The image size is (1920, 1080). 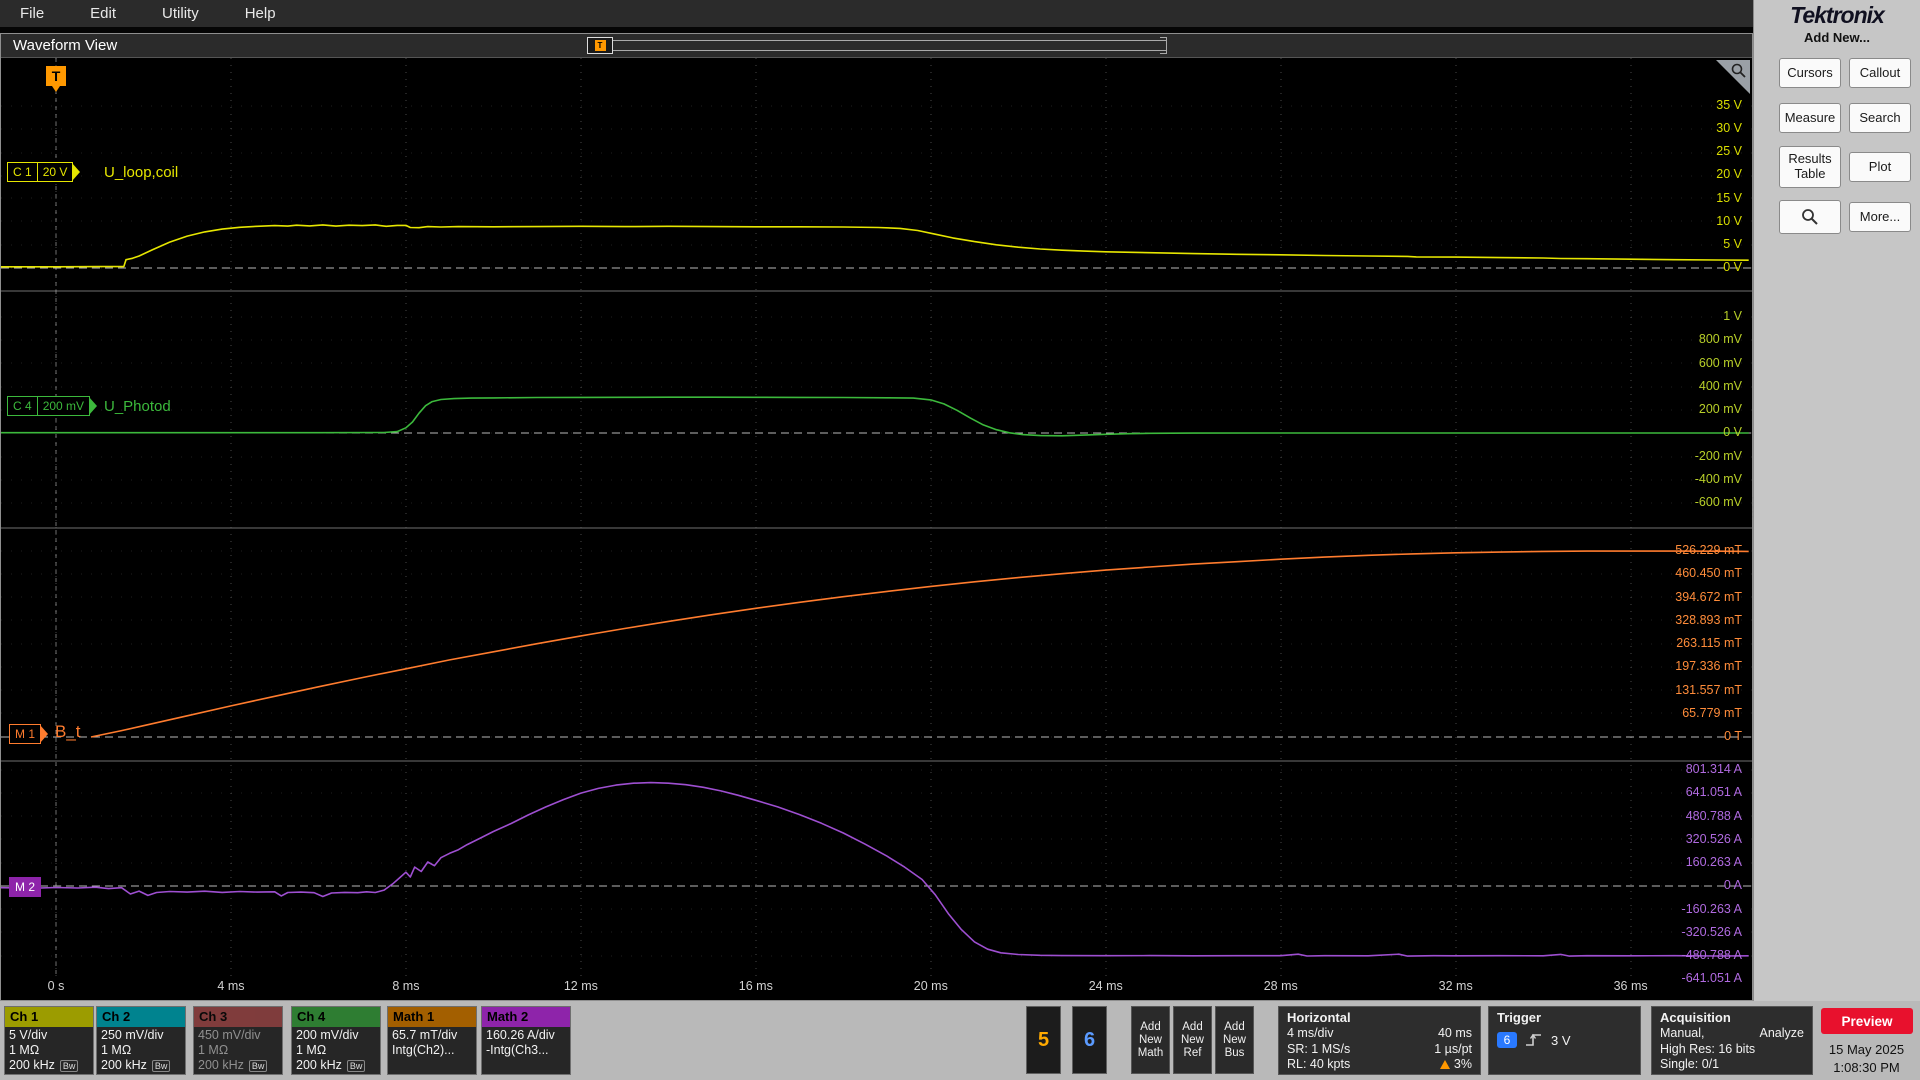 What do you see at coordinates (1192, 1052) in the screenshot?
I see `add-ref-line3: Ref` at bounding box center [1192, 1052].